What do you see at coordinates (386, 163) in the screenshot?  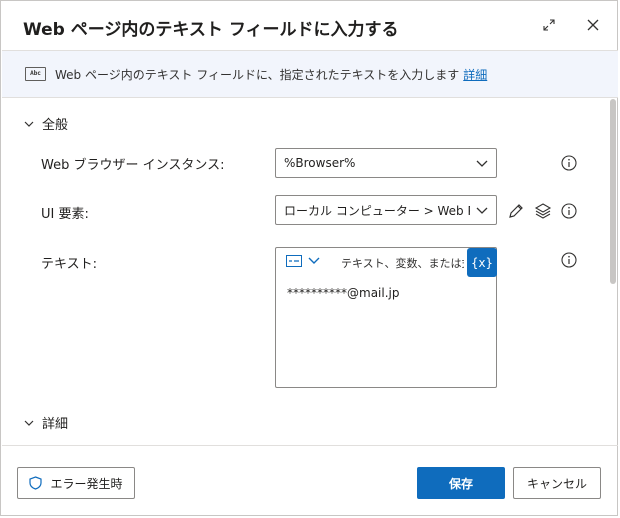 I see `browser-instance-select: %Browser%` at bounding box center [386, 163].